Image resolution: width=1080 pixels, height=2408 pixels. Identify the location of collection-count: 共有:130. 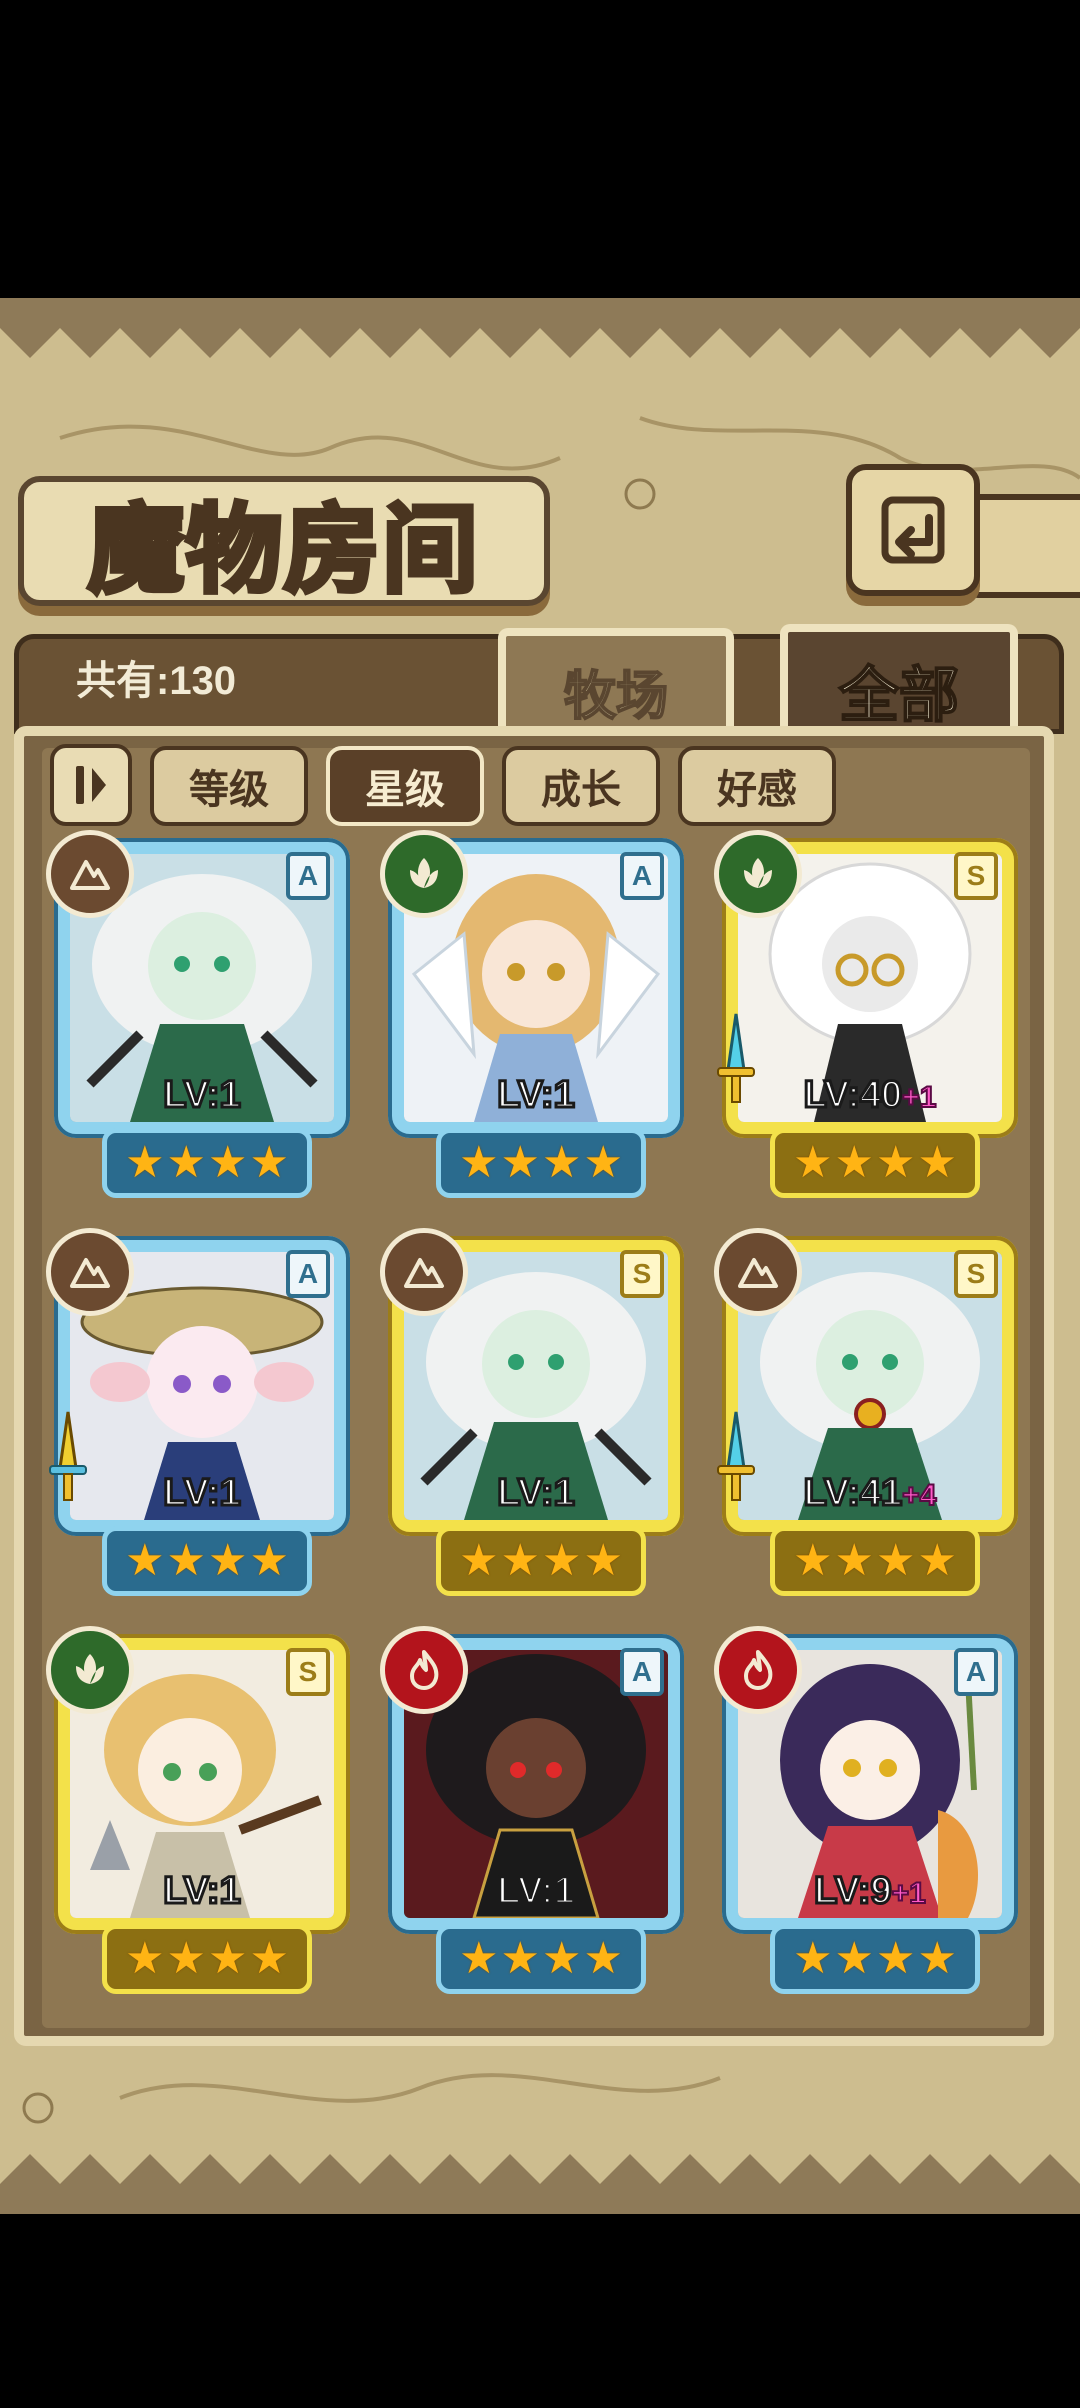
(156, 681).